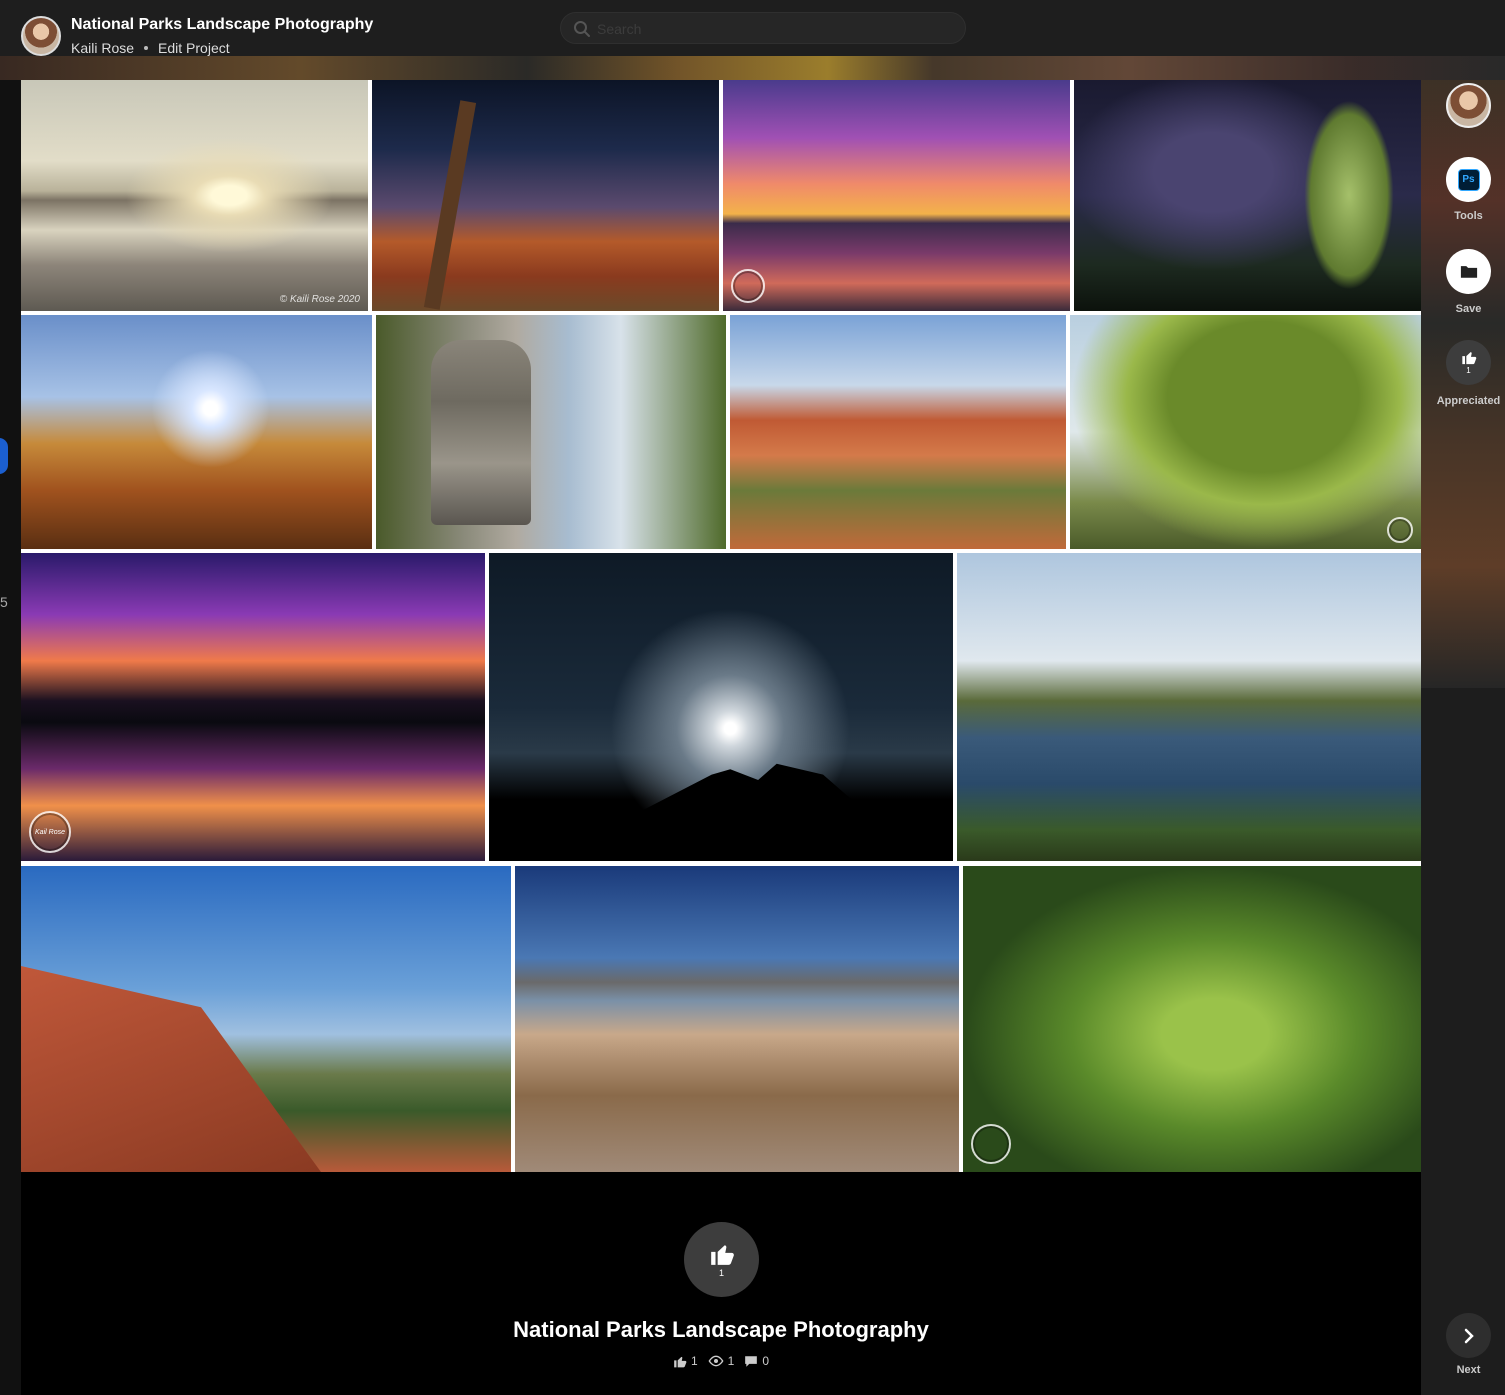  I want to click on search-bar, so click(763, 28).